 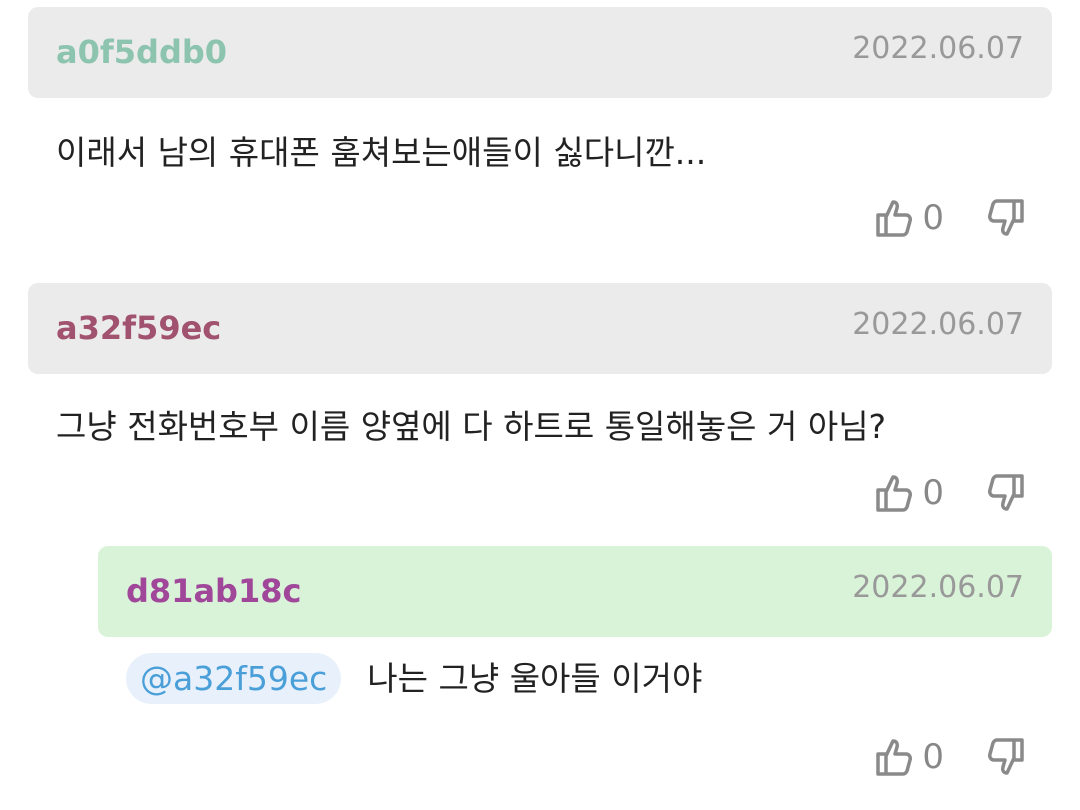 I want to click on reply-body: @a32f59ec 나는 그냥 울아들 이거야, so click(x=414, y=678).